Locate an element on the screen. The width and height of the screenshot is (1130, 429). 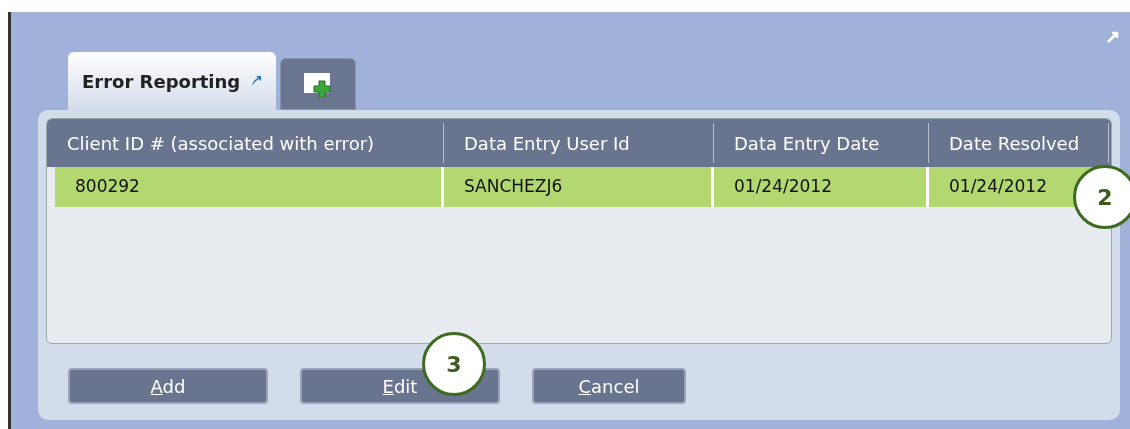
table-cell: 800292 is located at coordinates (249, 187).